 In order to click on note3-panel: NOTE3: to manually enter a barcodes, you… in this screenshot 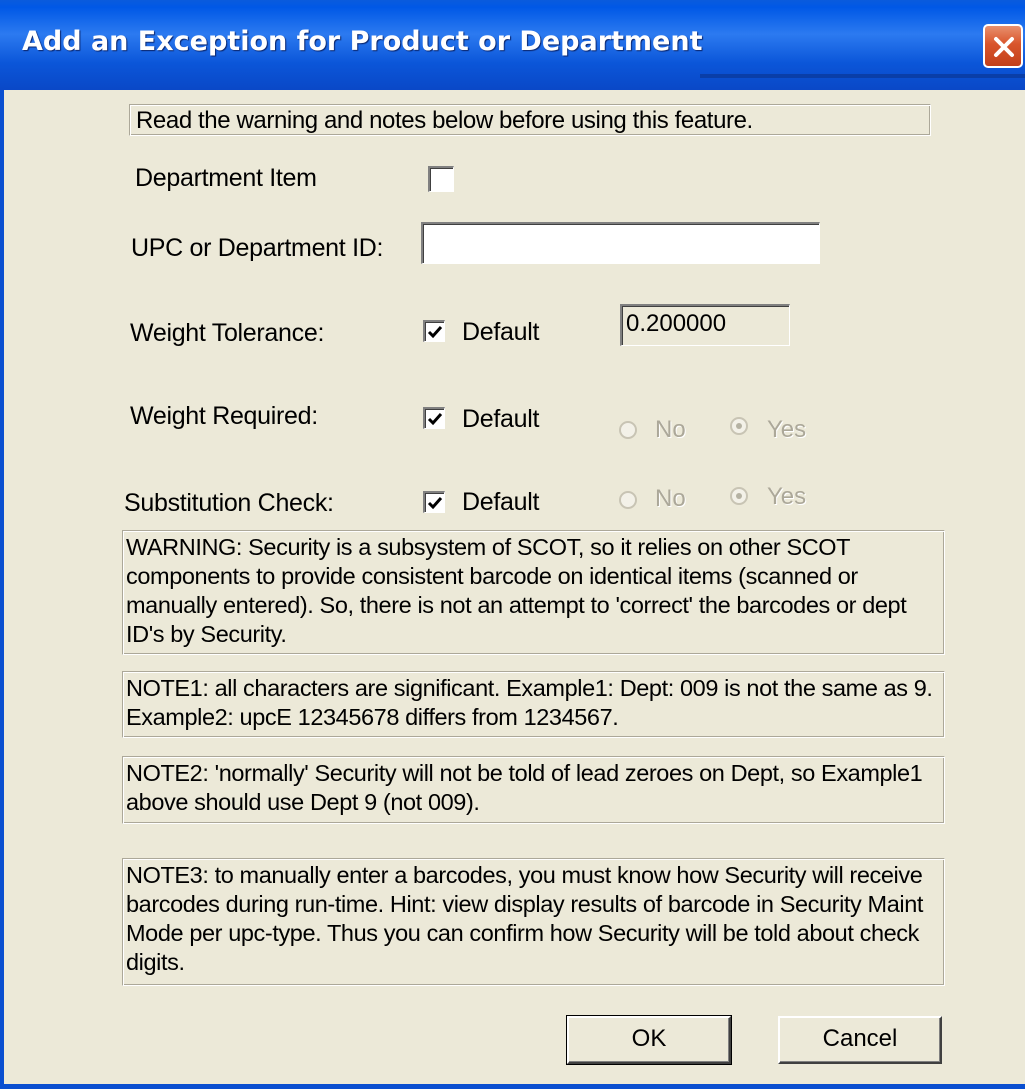, I will do `click(533, 922)`.